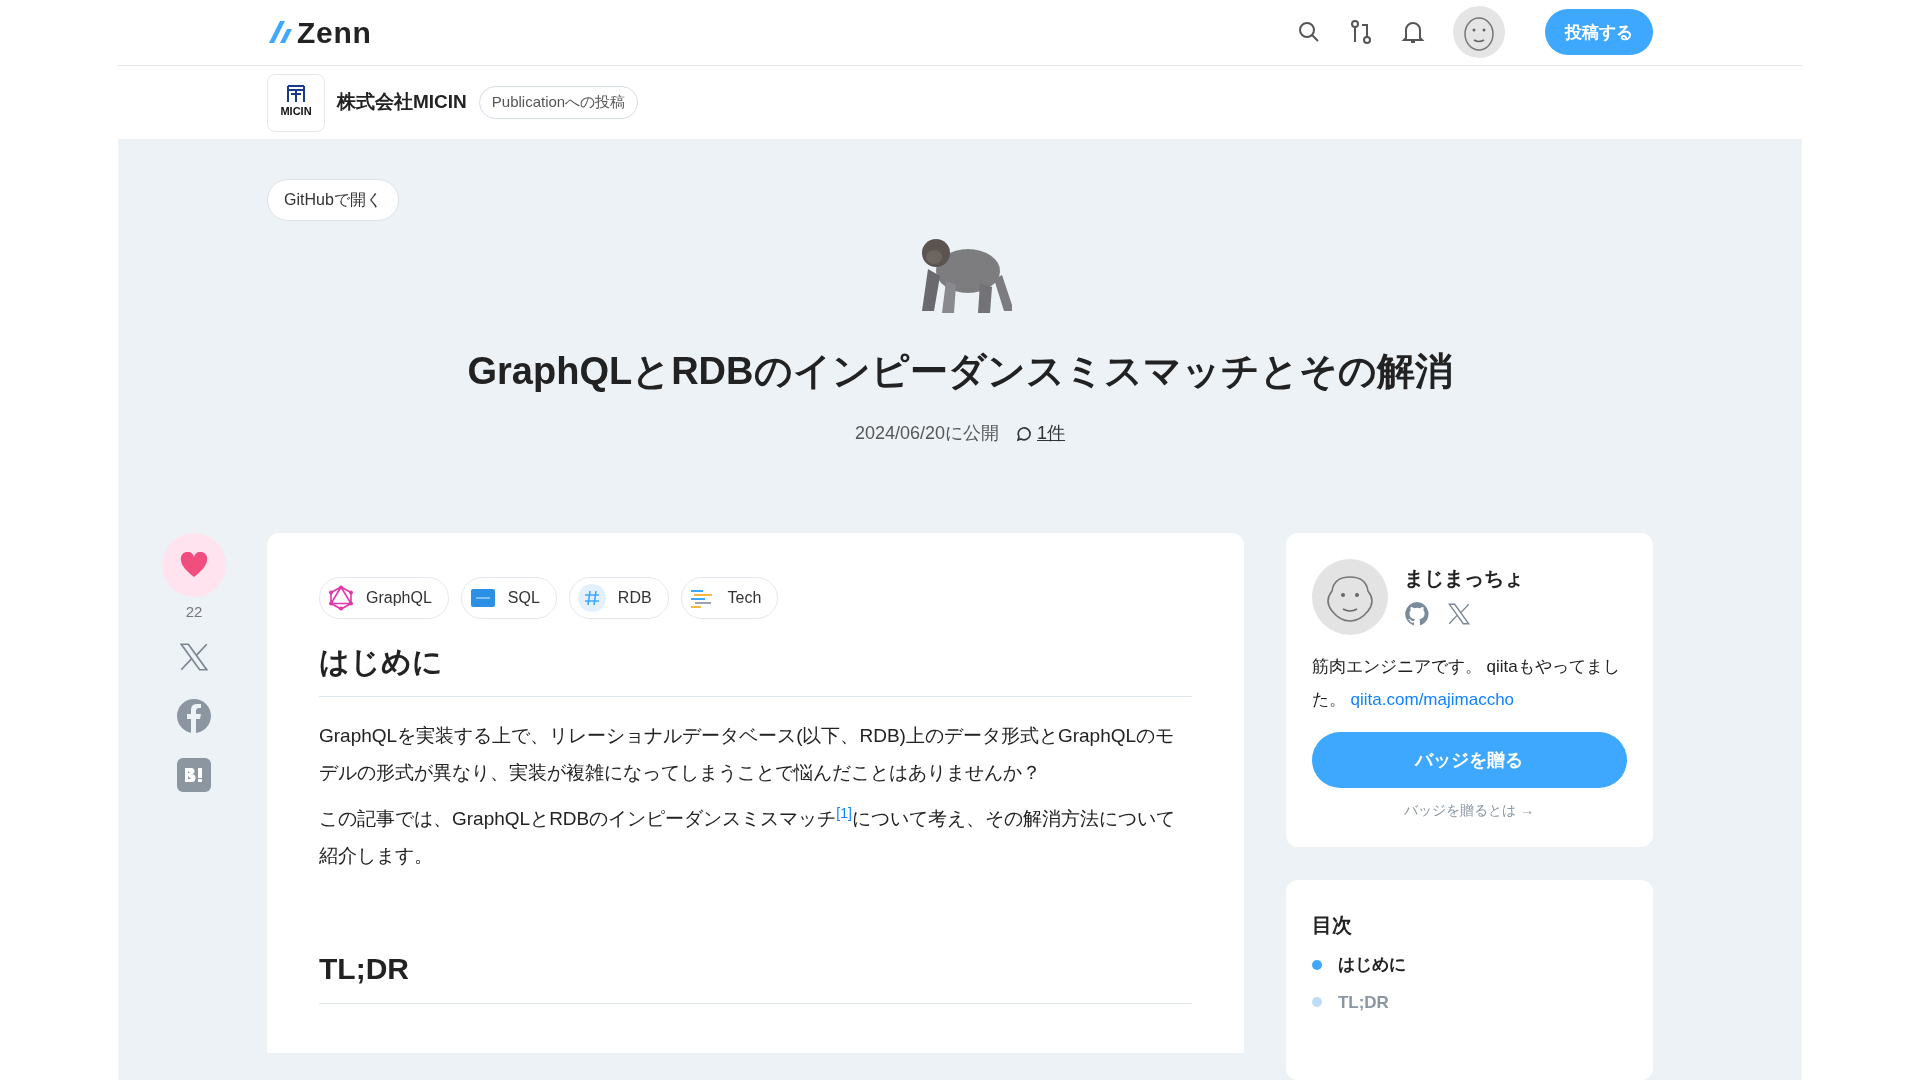 The image size is (1920, 1080). I want to click on hash-icon, so click(591, 598).